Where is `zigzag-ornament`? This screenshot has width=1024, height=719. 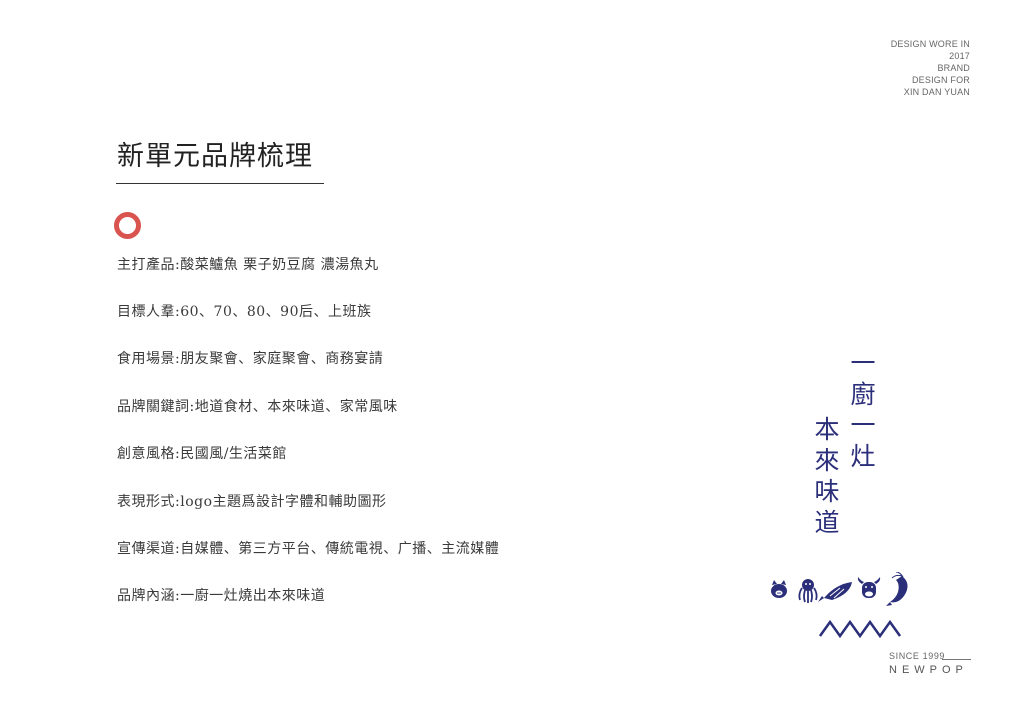
zigzag-ornament is located at coordinates (860, 628).